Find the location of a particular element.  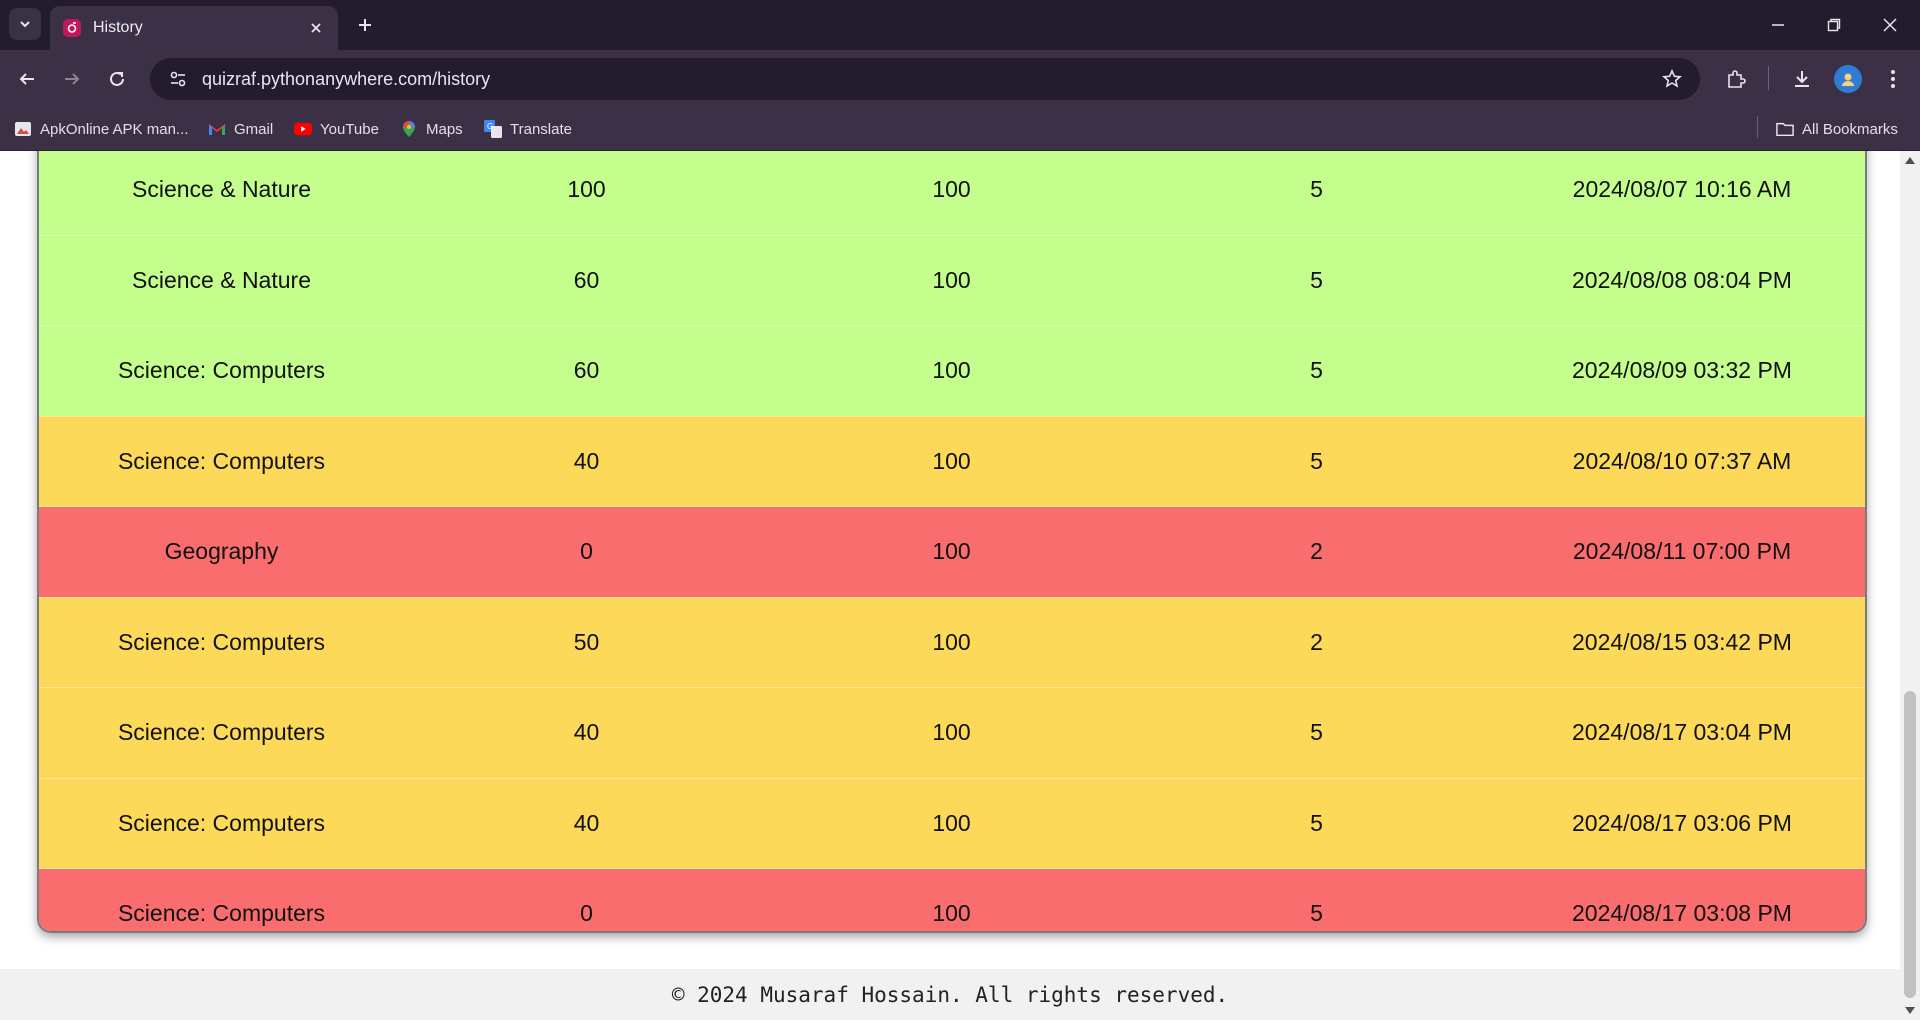

cell-questions: 2 is located at coordinates (1316, 642).